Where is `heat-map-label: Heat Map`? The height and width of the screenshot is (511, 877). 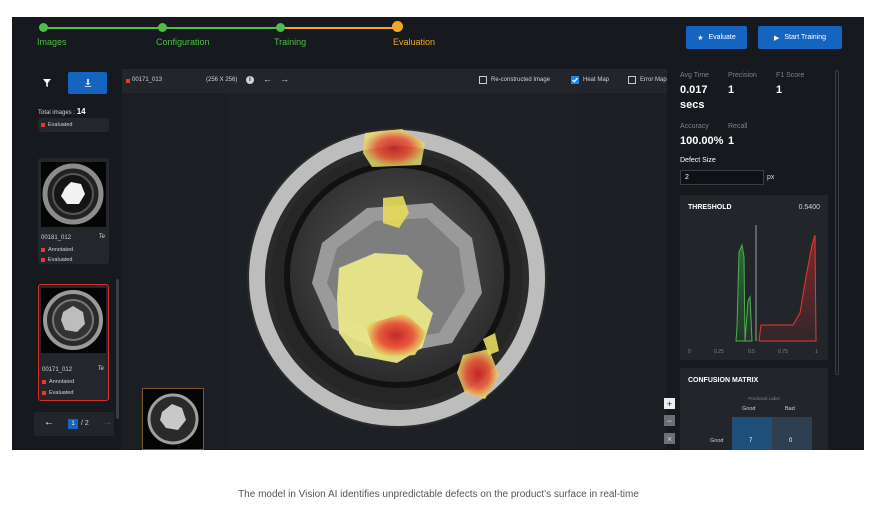
heat-map-label: Heat Map is located at coordinates (596, 80).